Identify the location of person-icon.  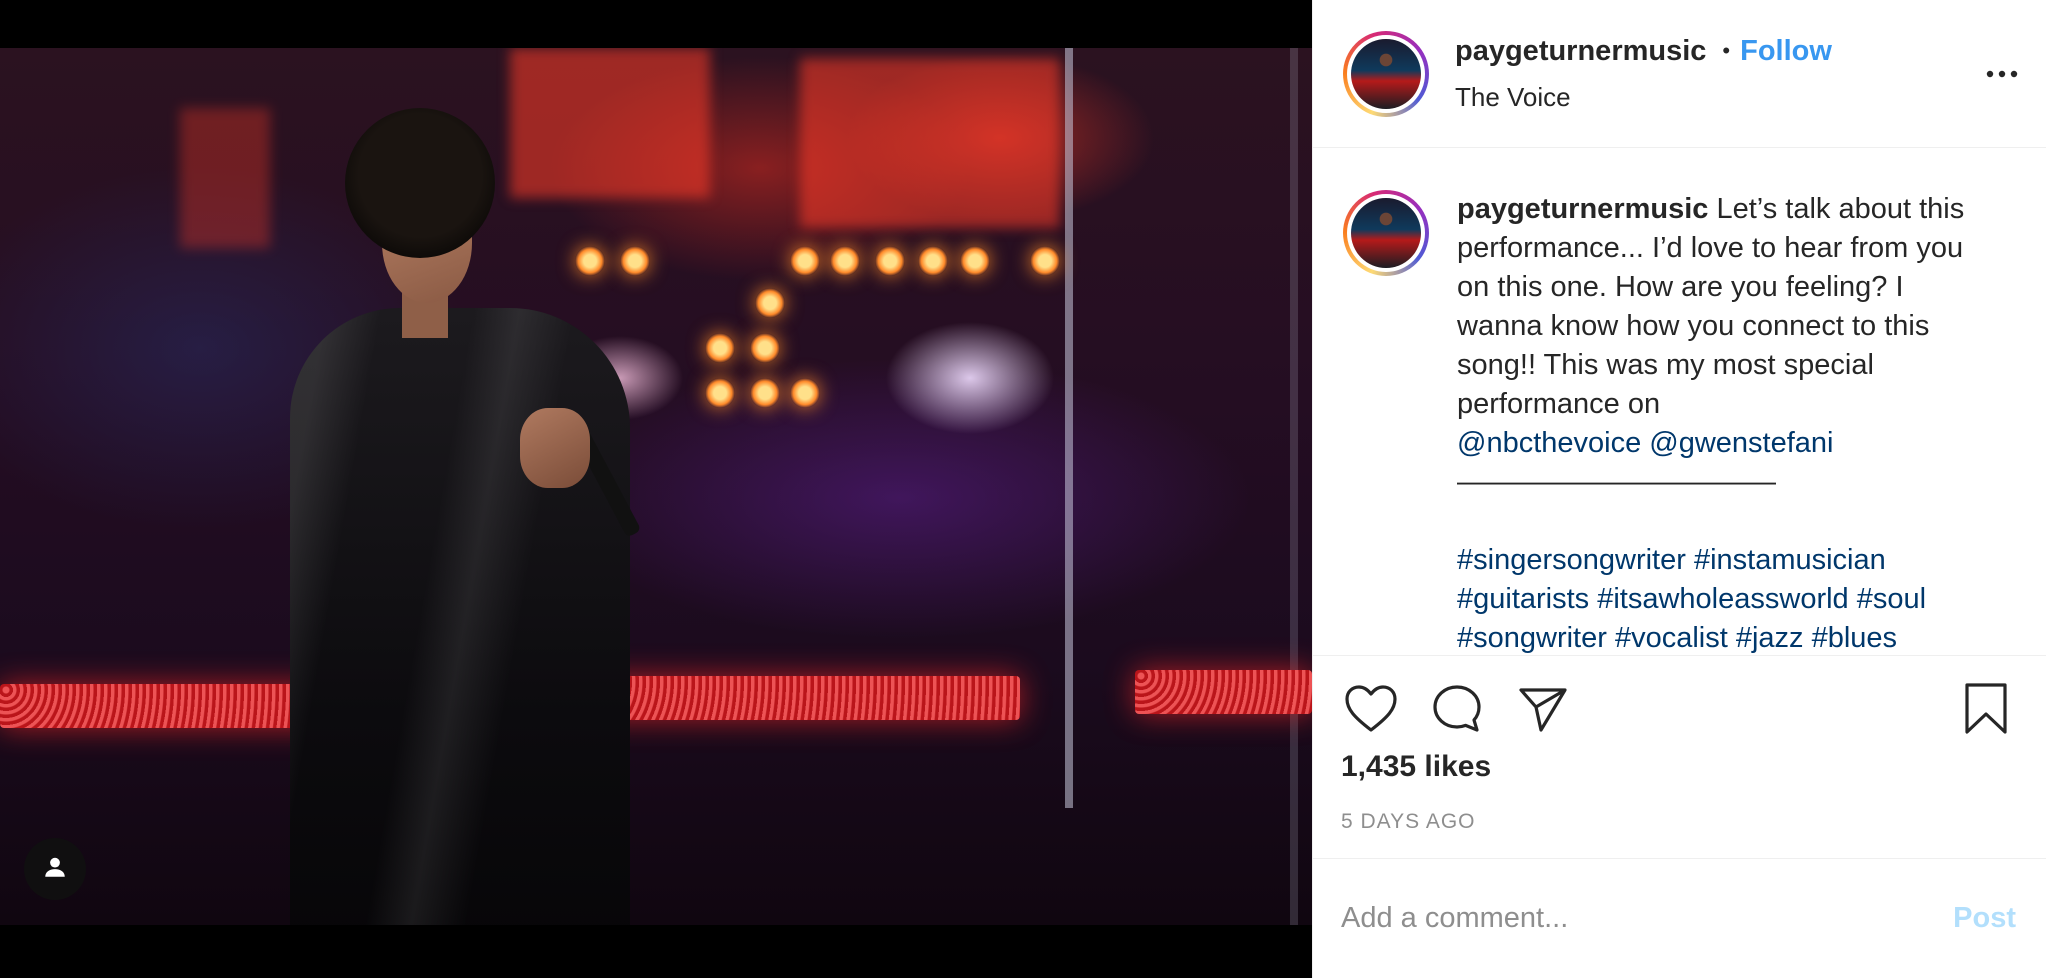
(55, 869).